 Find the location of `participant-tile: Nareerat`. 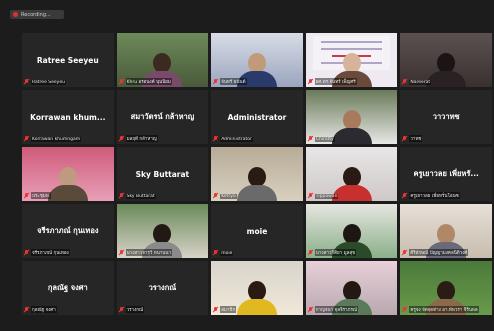

participant-tile: Nareerat is located at coordinates (446, 60).